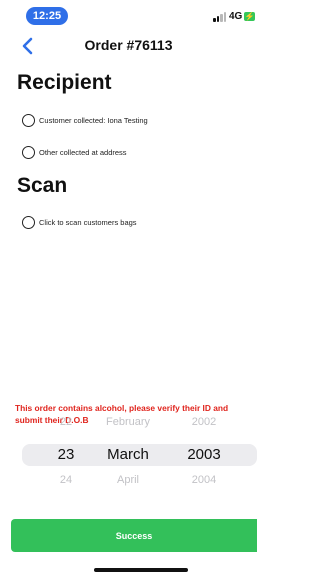 The width and height of the screenshot is (320, 573). I want to click on battery-charging-icon: ⚡, so click(249, 16).